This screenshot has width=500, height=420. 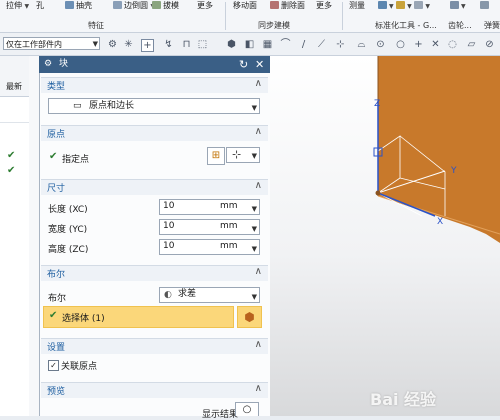 I want to click on show-result-button: ○, so click(x=247, y=409).